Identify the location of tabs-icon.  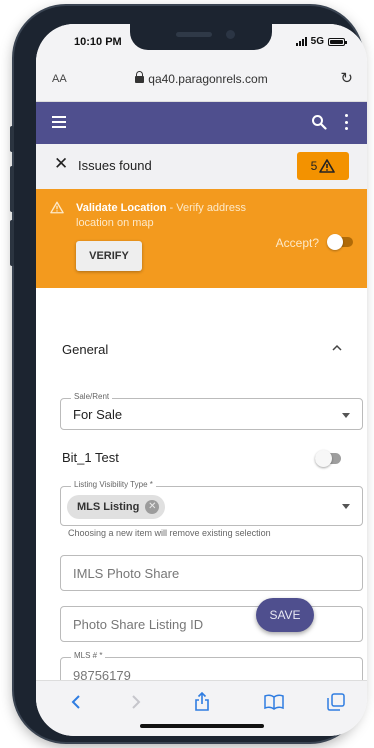
(336, 702).